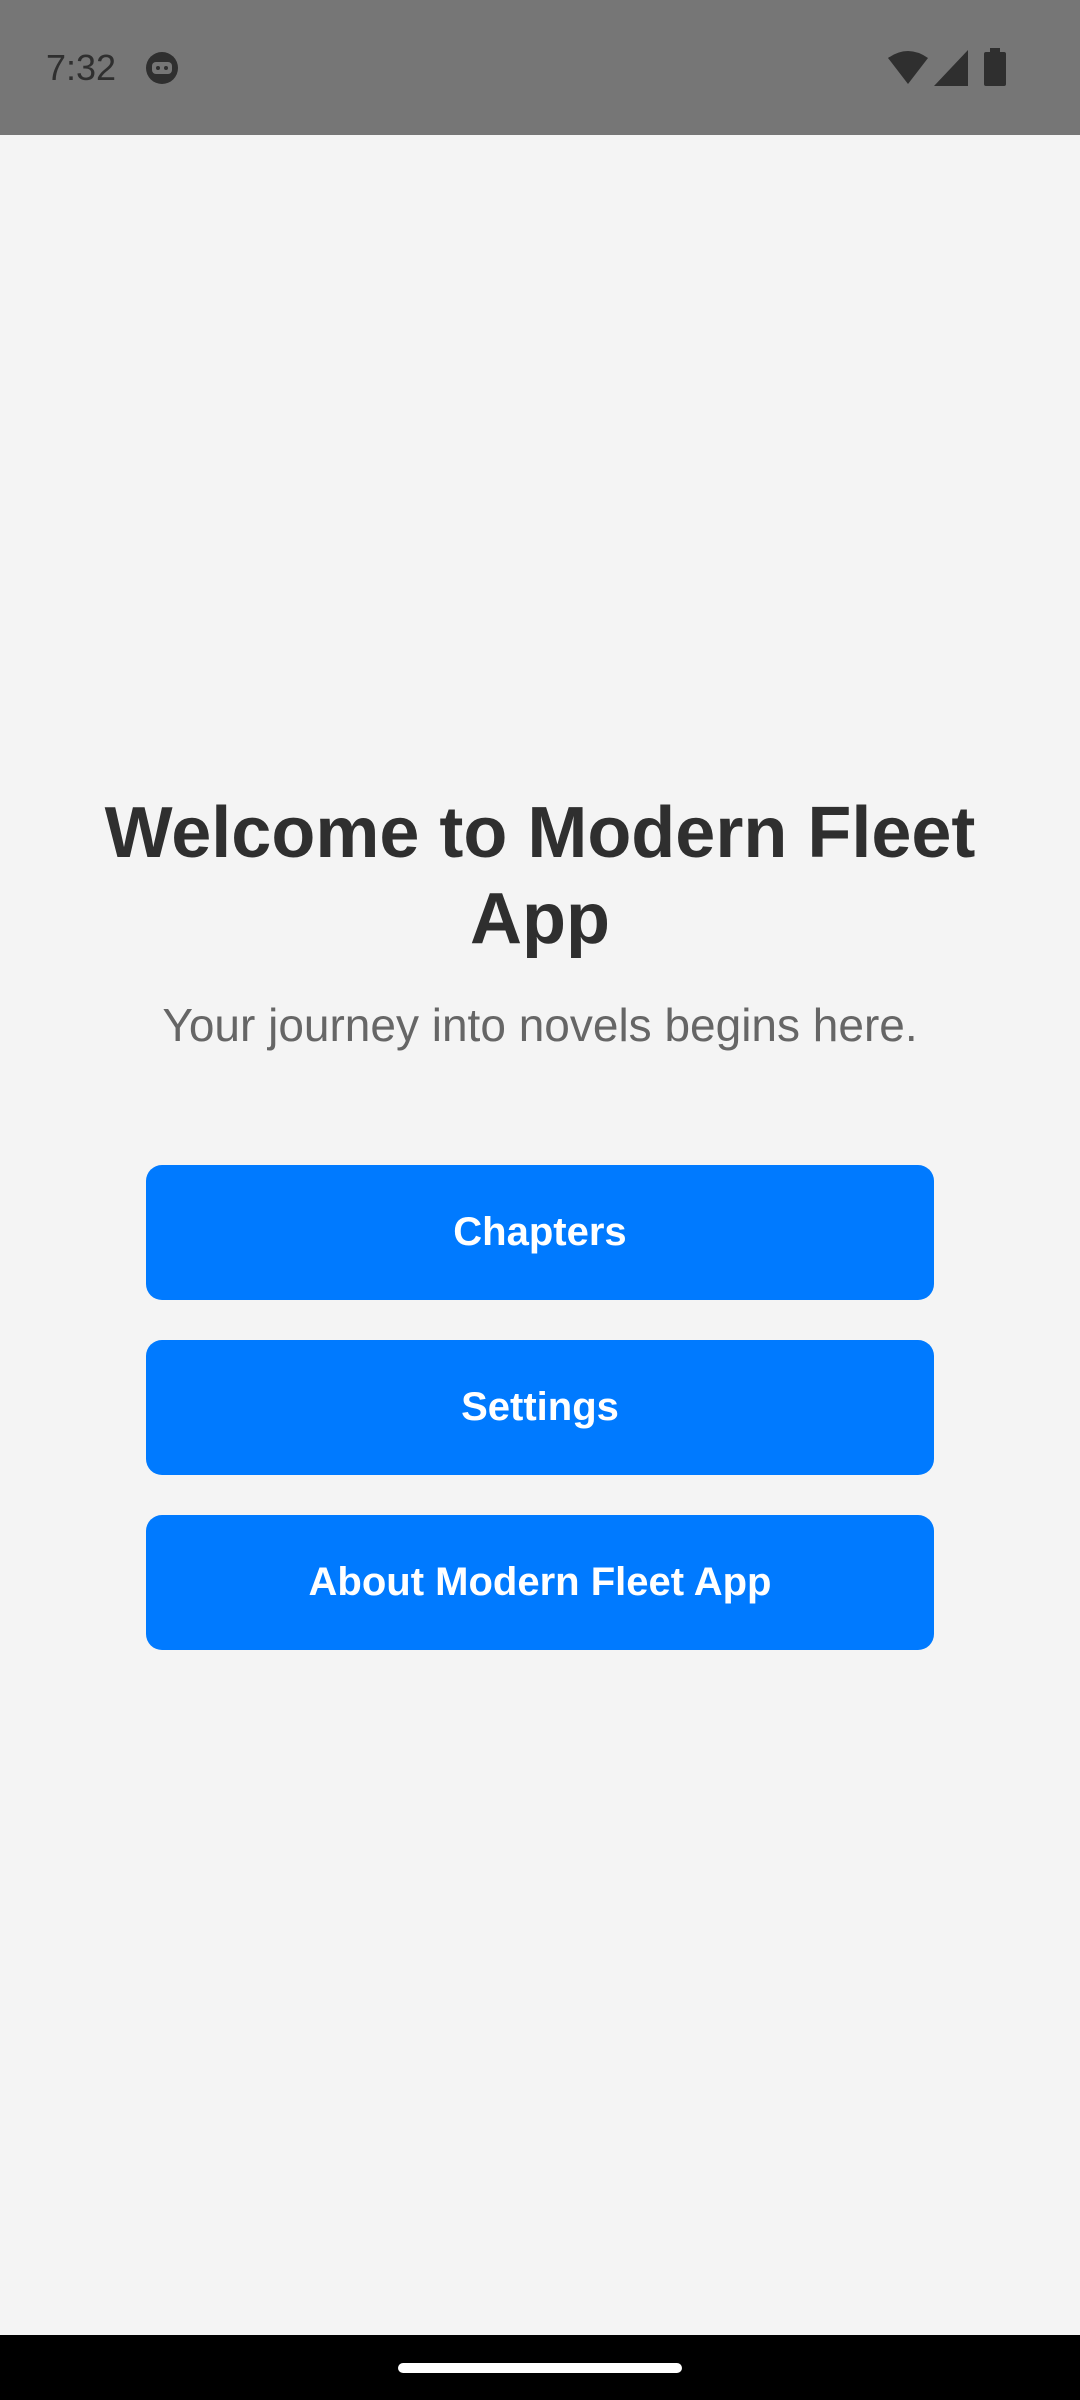  I want to click on status-time: 7:32, so click(81, 67).